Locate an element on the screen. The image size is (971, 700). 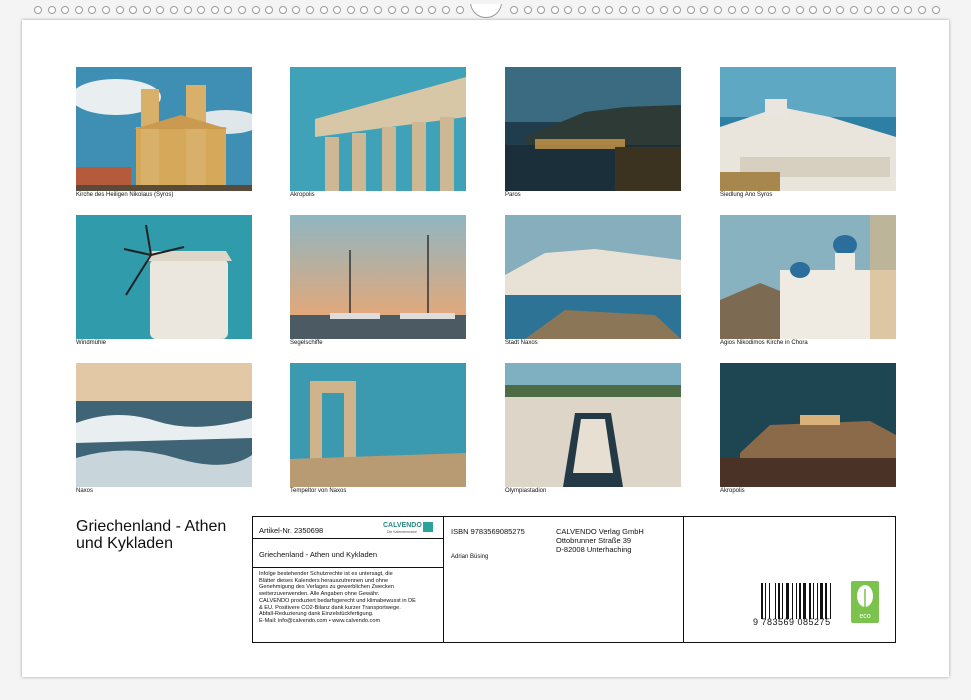
photo-caption: Paros is located at coordinates (513, 195).